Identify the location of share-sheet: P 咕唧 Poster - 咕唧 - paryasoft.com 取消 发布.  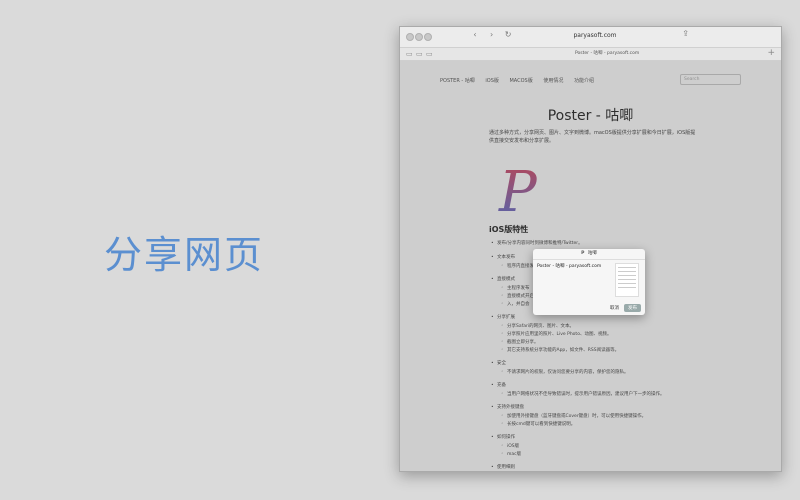
(589, 282).